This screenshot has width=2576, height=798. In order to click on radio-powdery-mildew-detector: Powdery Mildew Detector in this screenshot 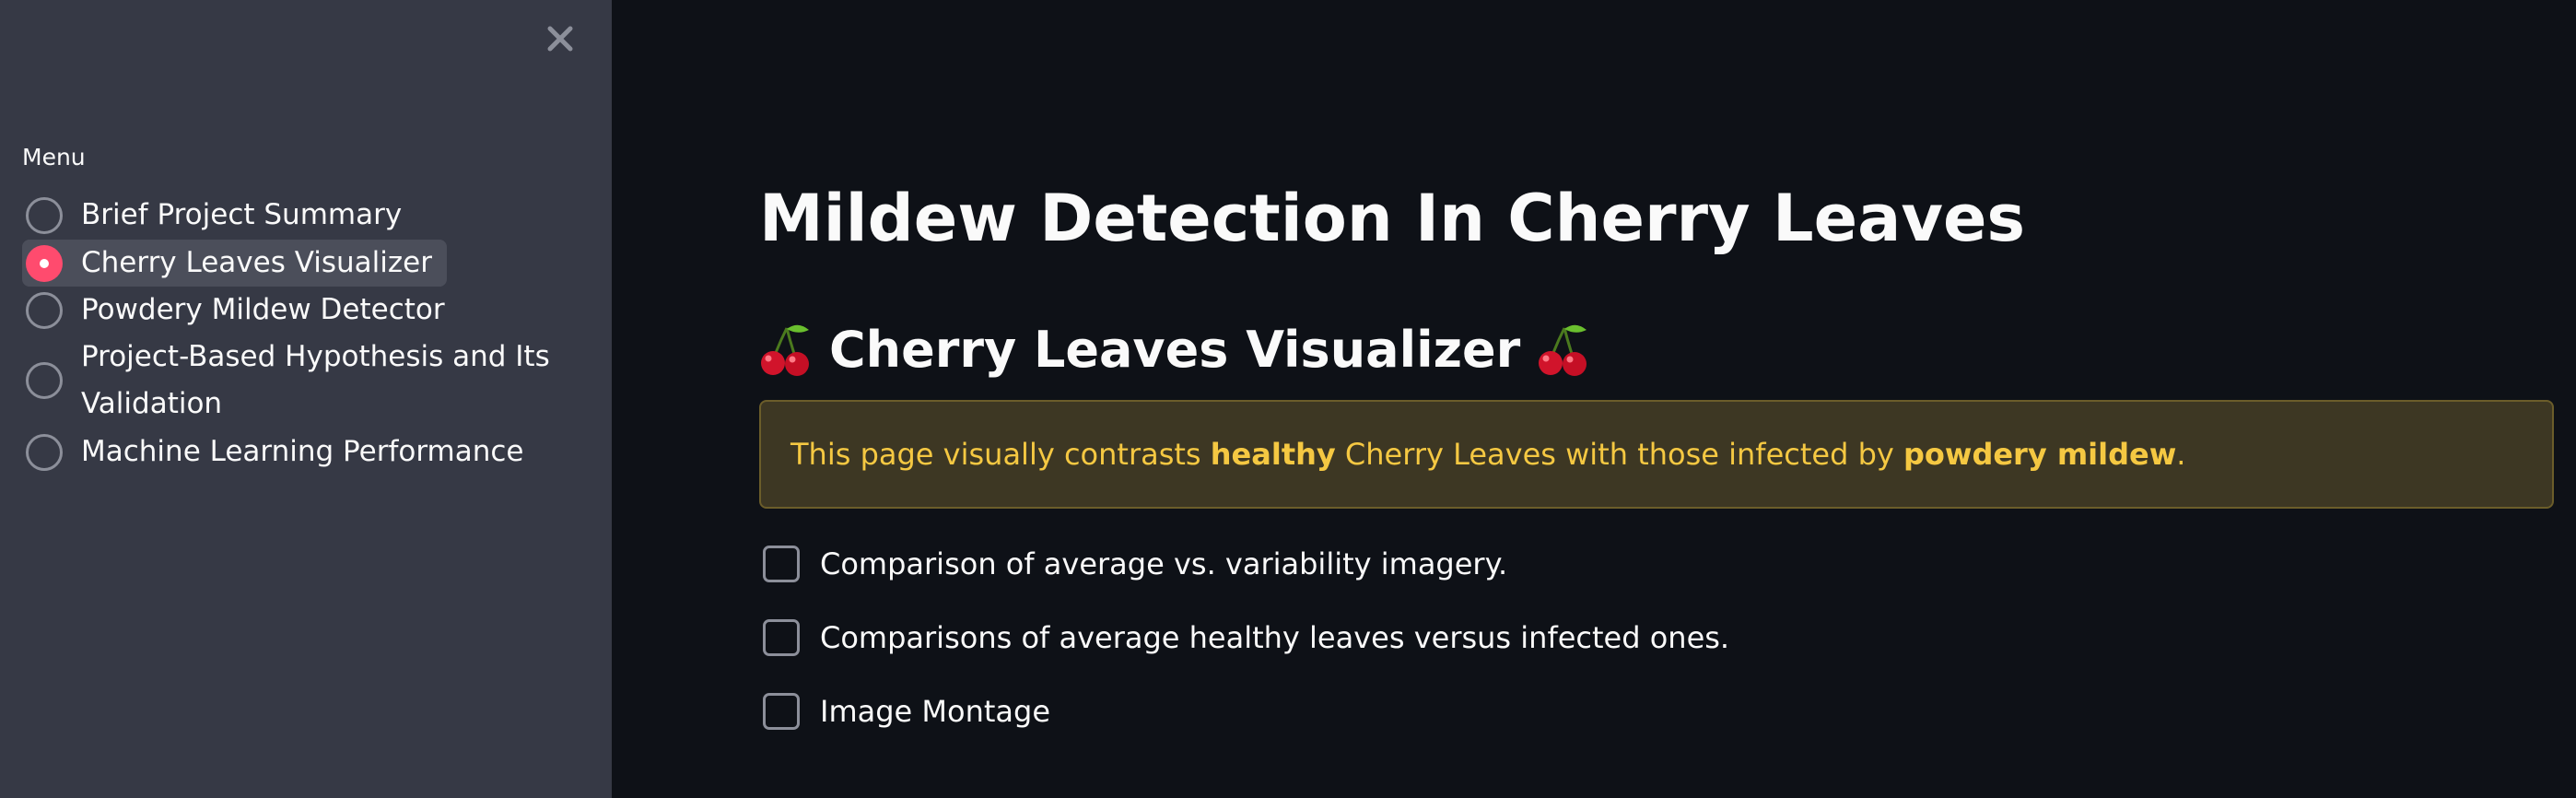, I will do `click(233, 311)`.